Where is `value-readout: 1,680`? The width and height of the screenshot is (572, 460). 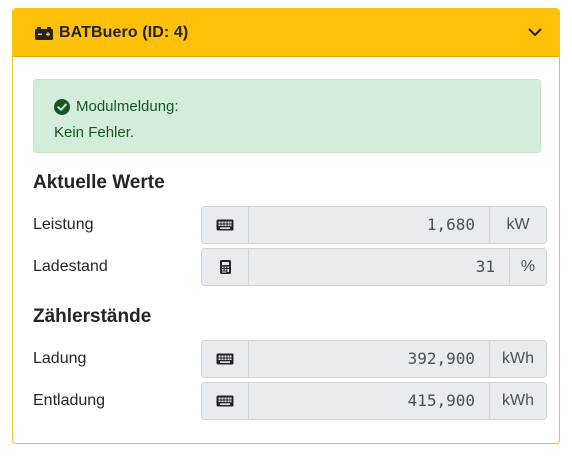 value-readout: 1,680 is located at coordinates (369, 225).